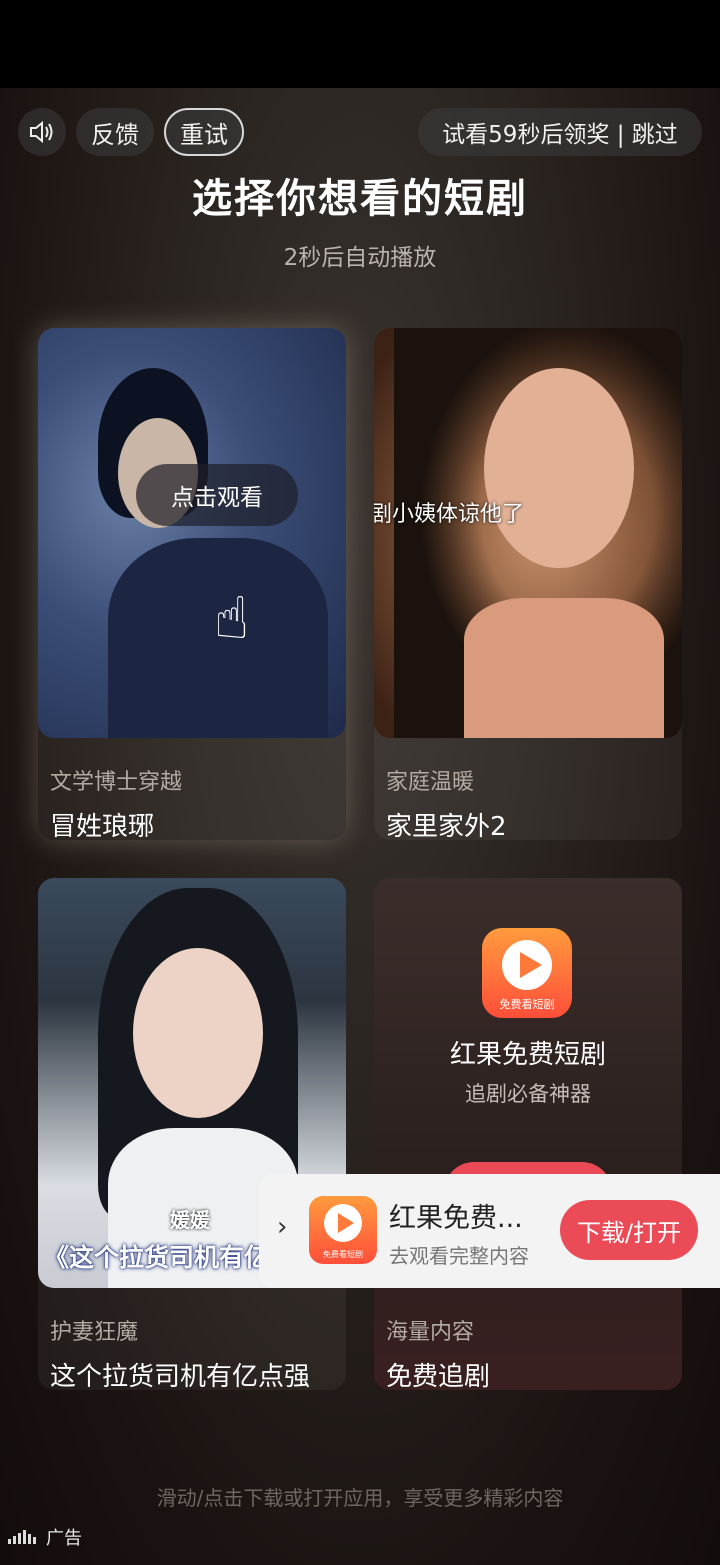  Describe the element at coordinates (360, 258) in the screenshot. I see `autoplay-countdown: 2秒后自动播放` at that location.